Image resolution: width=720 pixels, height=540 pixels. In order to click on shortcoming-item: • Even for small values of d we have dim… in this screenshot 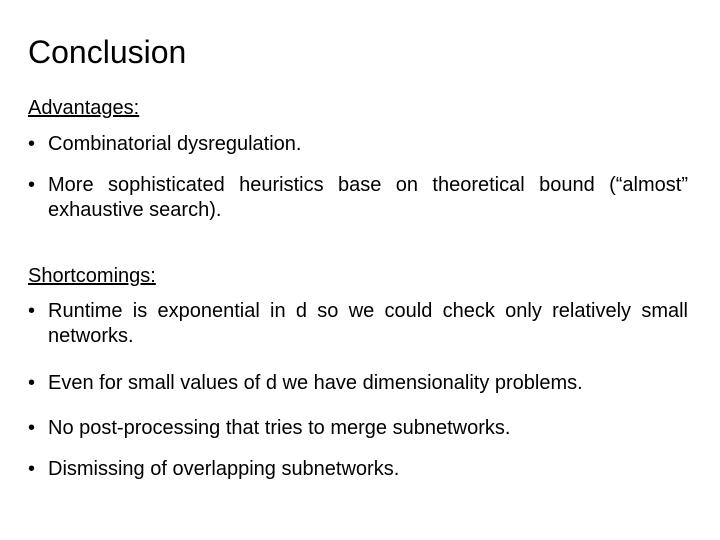, I will do `click(305, 383)`.